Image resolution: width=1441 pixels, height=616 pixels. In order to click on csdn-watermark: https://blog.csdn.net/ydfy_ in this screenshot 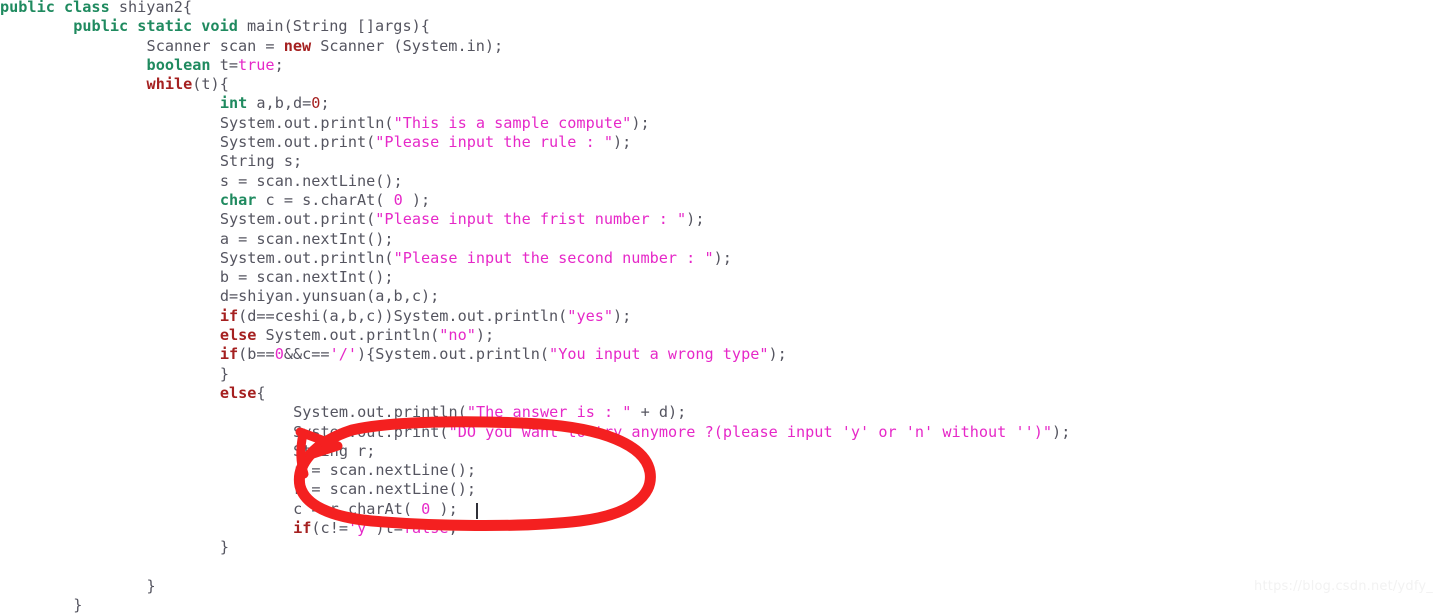, I will do `click(1343, 586)`.